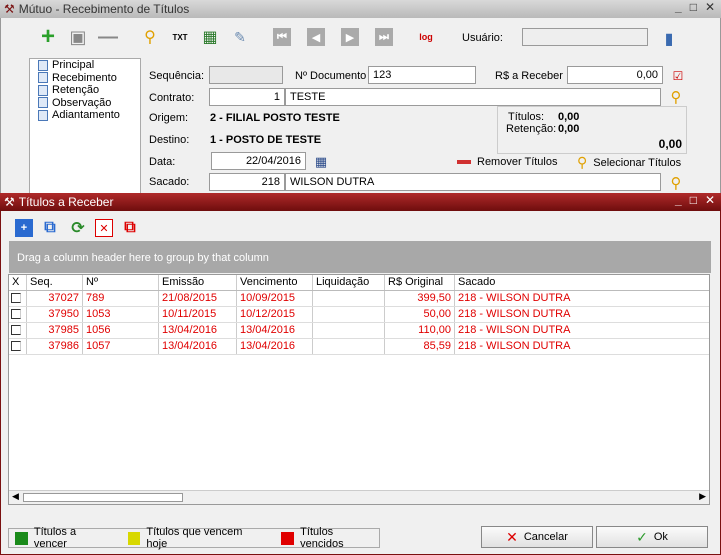 The image size is (721, 555). I want to click on cancel-icon: ✕, so click(512, 536).